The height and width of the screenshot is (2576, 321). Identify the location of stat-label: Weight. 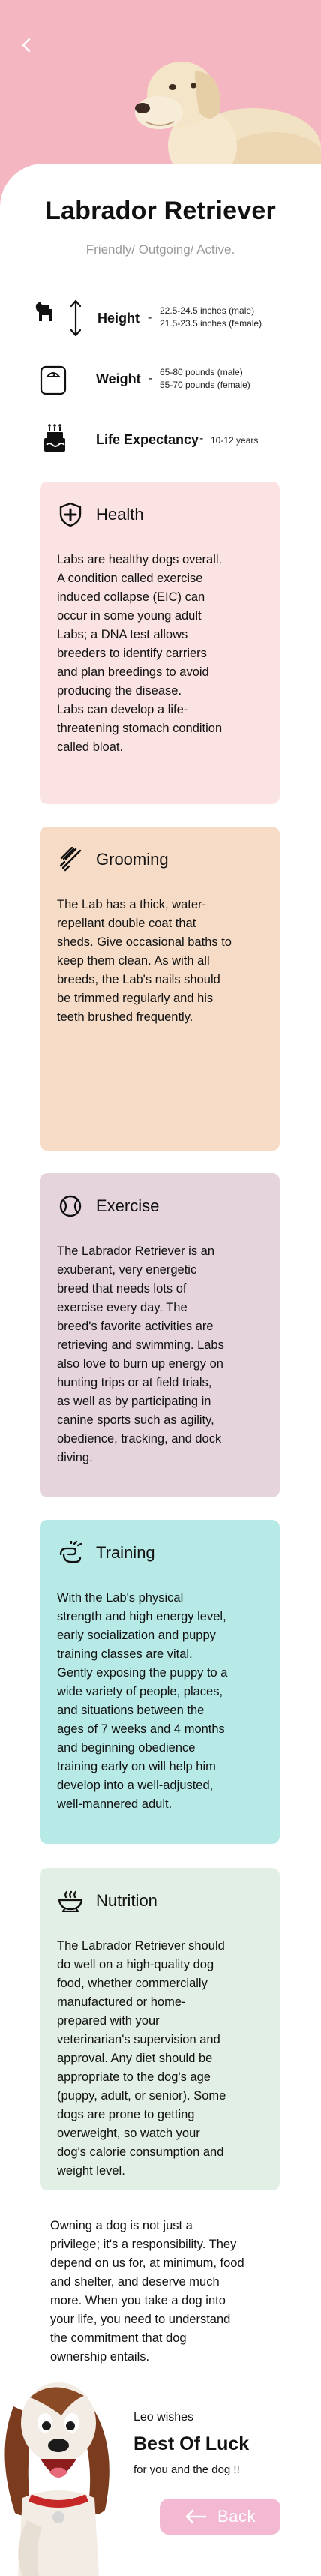
(118, 378).